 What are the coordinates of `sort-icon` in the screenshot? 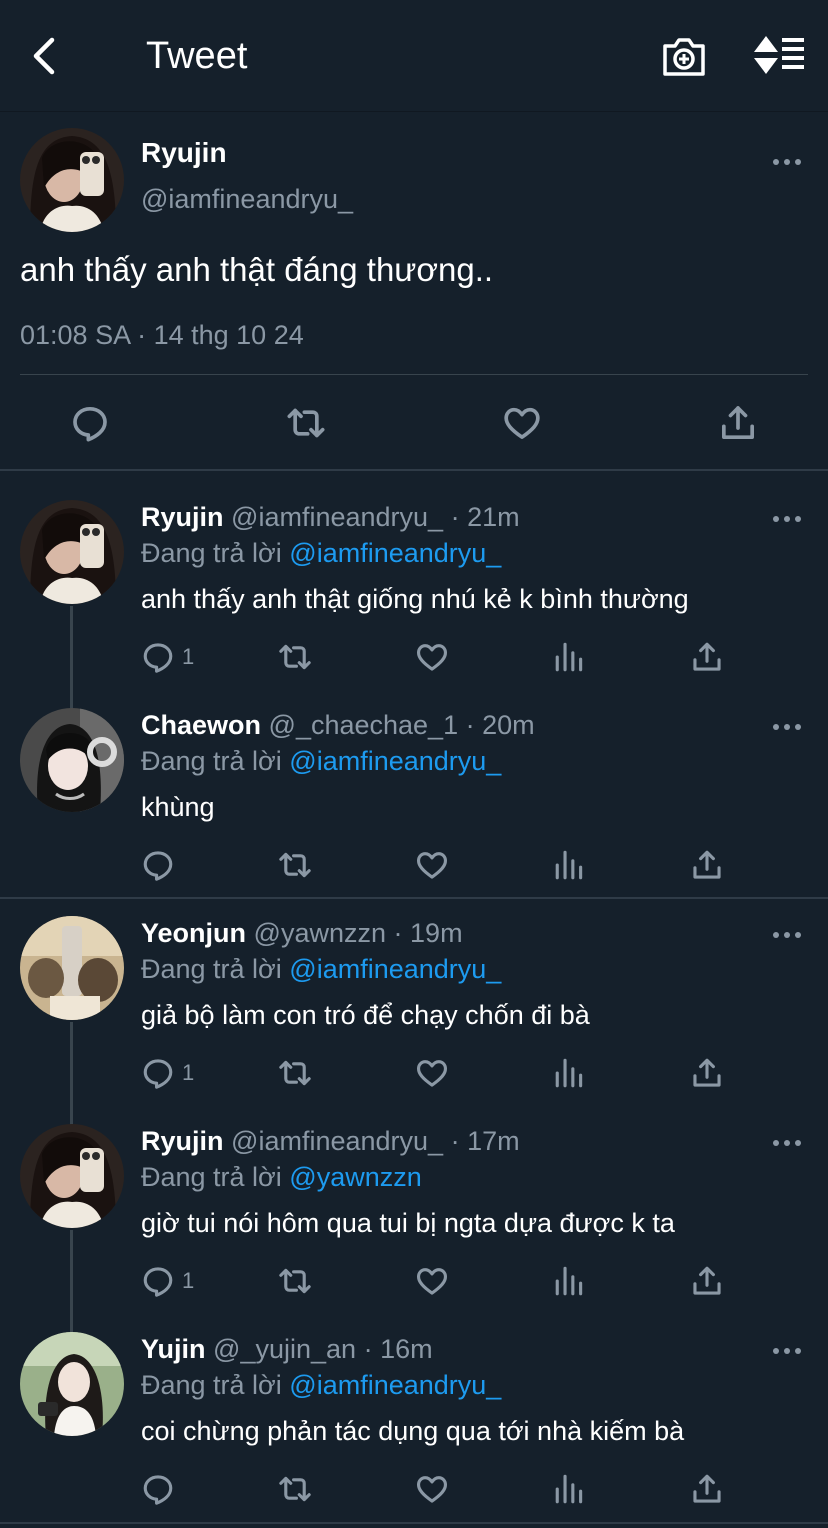 It's located at (780, 56).